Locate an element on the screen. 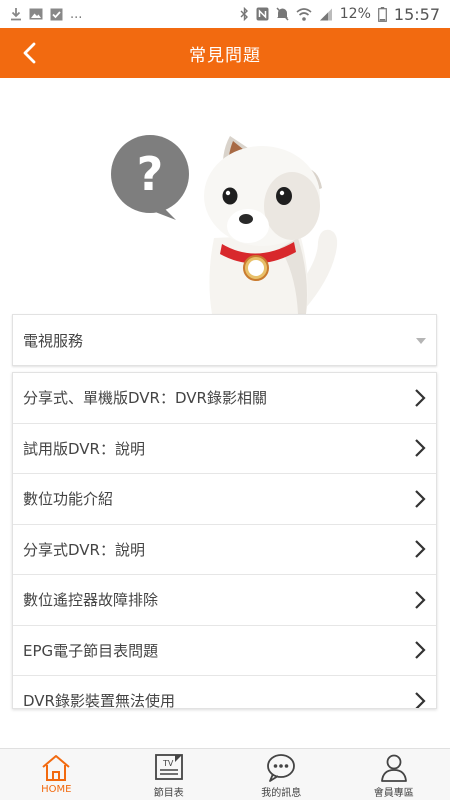 This screenshot has width=450, height=800. nav-label-home: HOME is located at coordinates (56, 789).